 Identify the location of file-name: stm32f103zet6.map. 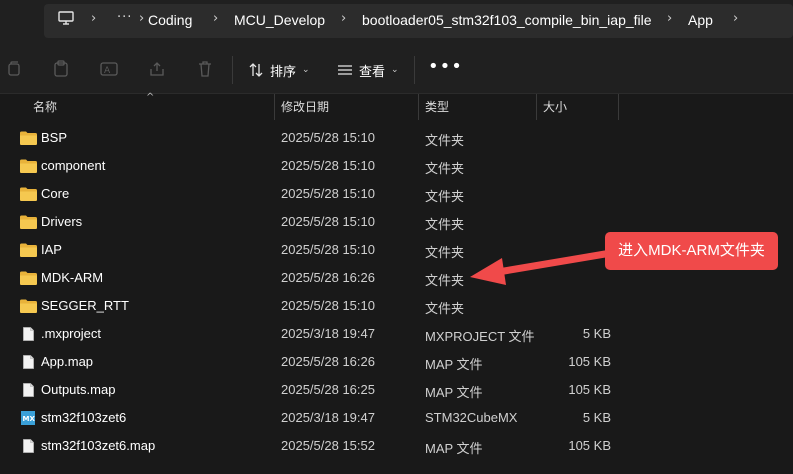
(98, 445).